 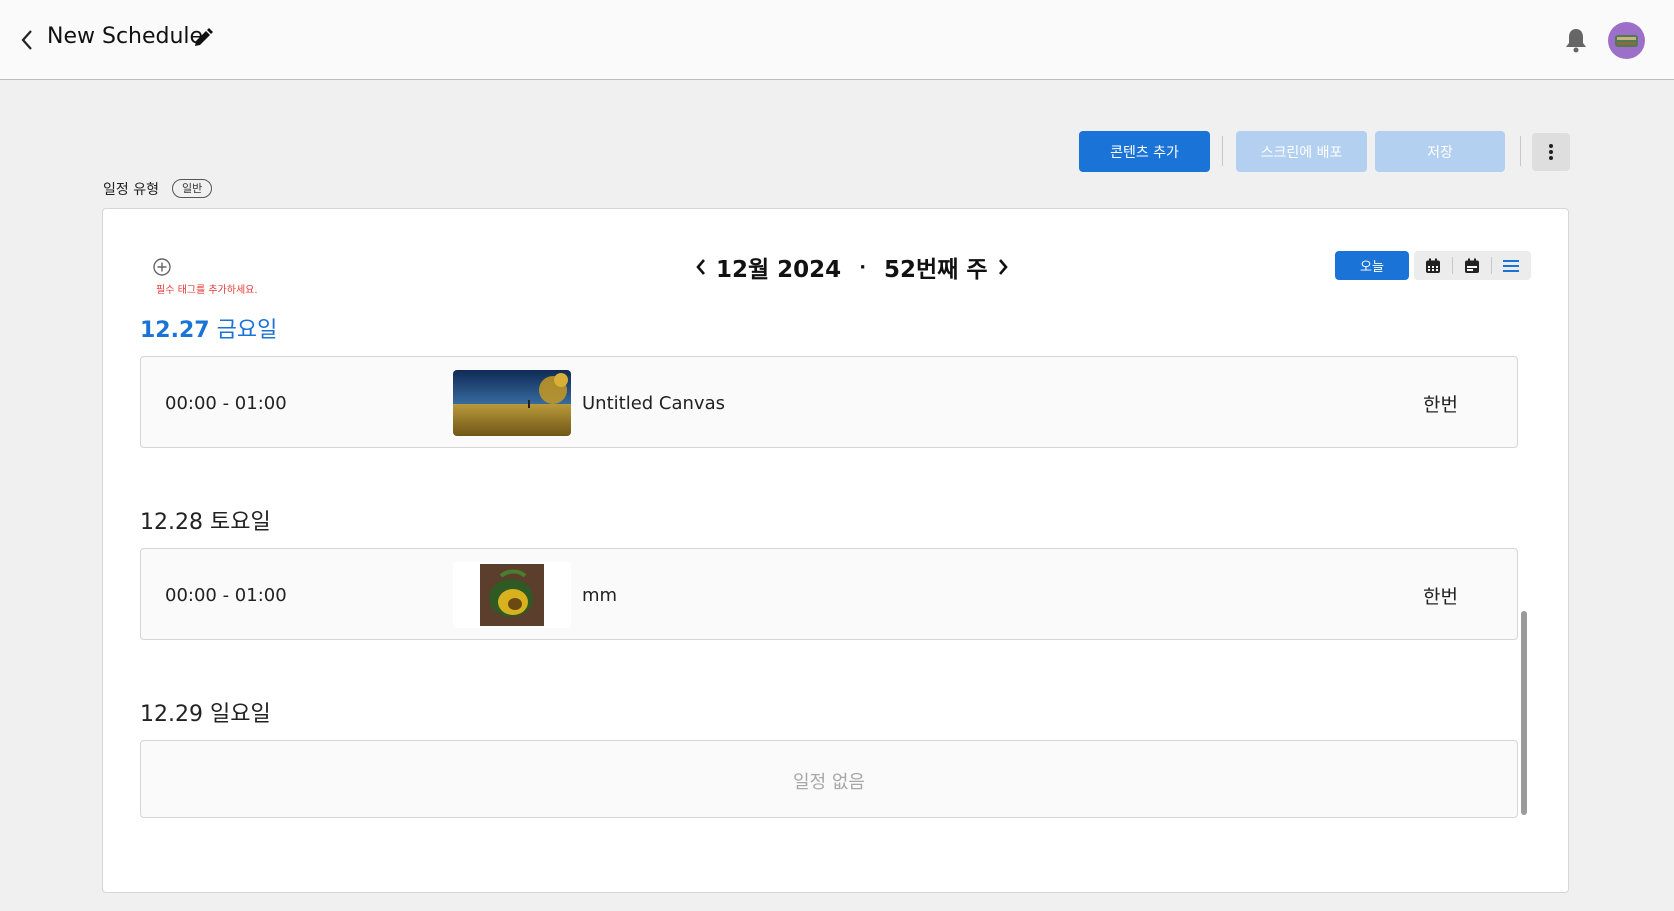 I want to click on top-bar: New Schedule, so click(x=837, y=40).